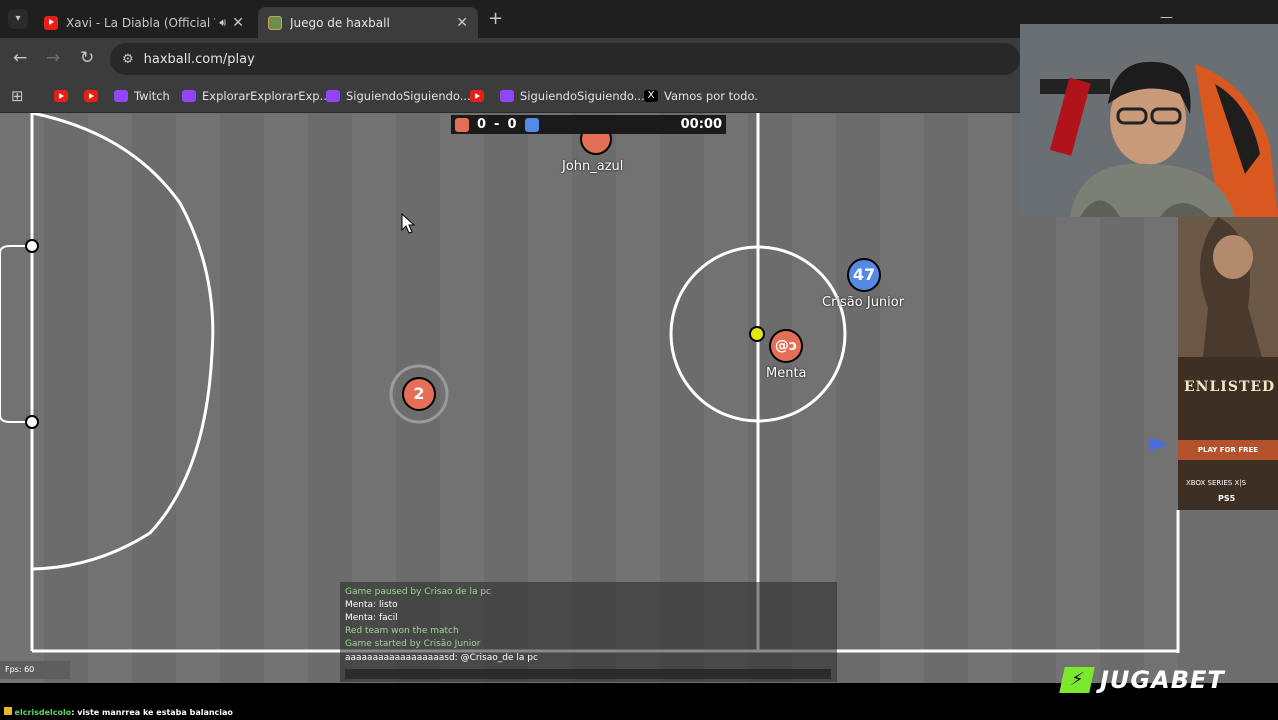 The image size is (1278, 720). What do you see at coordinates (588, 124) in the screenshot?
I see `scoreboard: 0 - 0 00:00` at bounding box center [588, 124].